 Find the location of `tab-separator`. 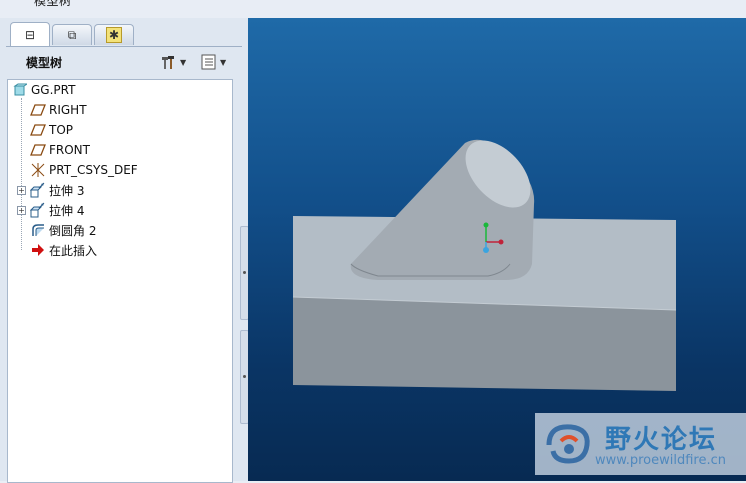

tab-separator is located at coordinates (124, 46).